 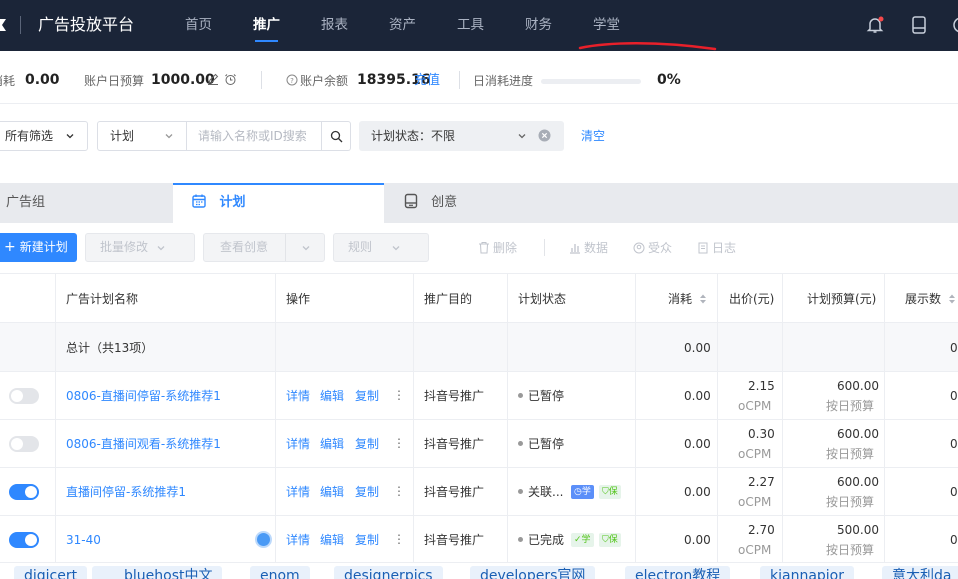 I want to click on bookmark-item: bluehost中文, so click(x=157, y=572).